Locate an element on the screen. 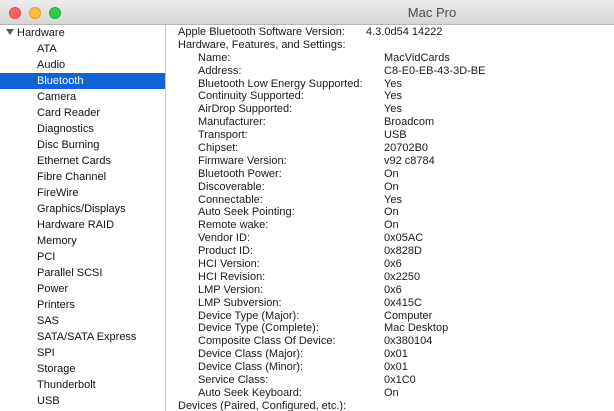 Image resolution: width=614 pixels, height=411 pixels. detail-value: 0x828D is located at coordinates (403, 251).